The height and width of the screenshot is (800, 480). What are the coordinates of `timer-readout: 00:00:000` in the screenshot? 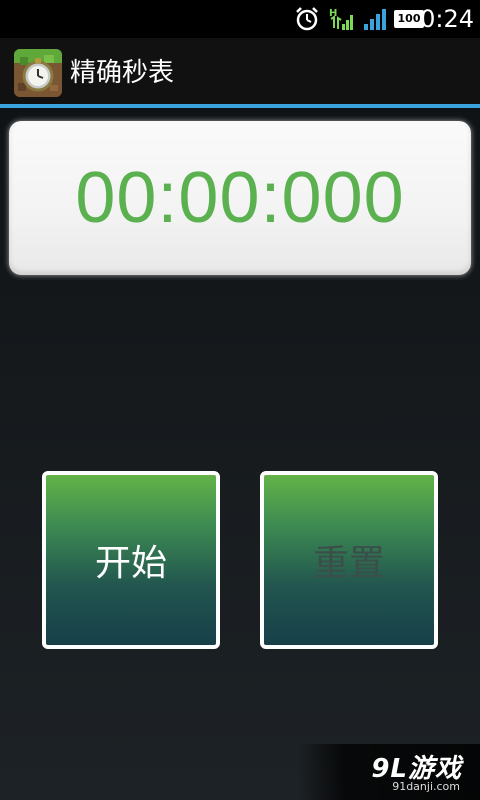 It's located at (240, 198).